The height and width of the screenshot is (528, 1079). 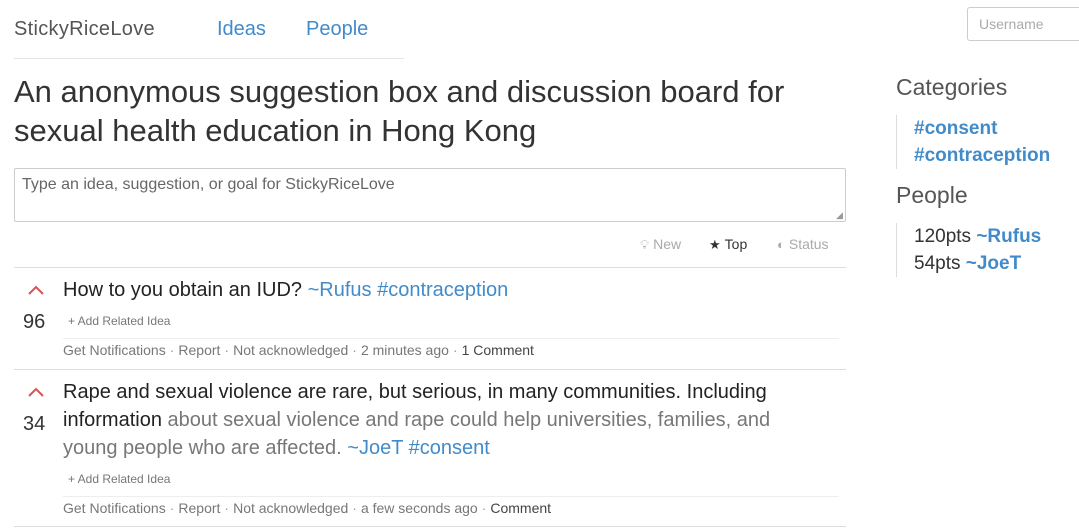 I want to click on tab-new: 💡︎ New, so click(x=660, y=244).